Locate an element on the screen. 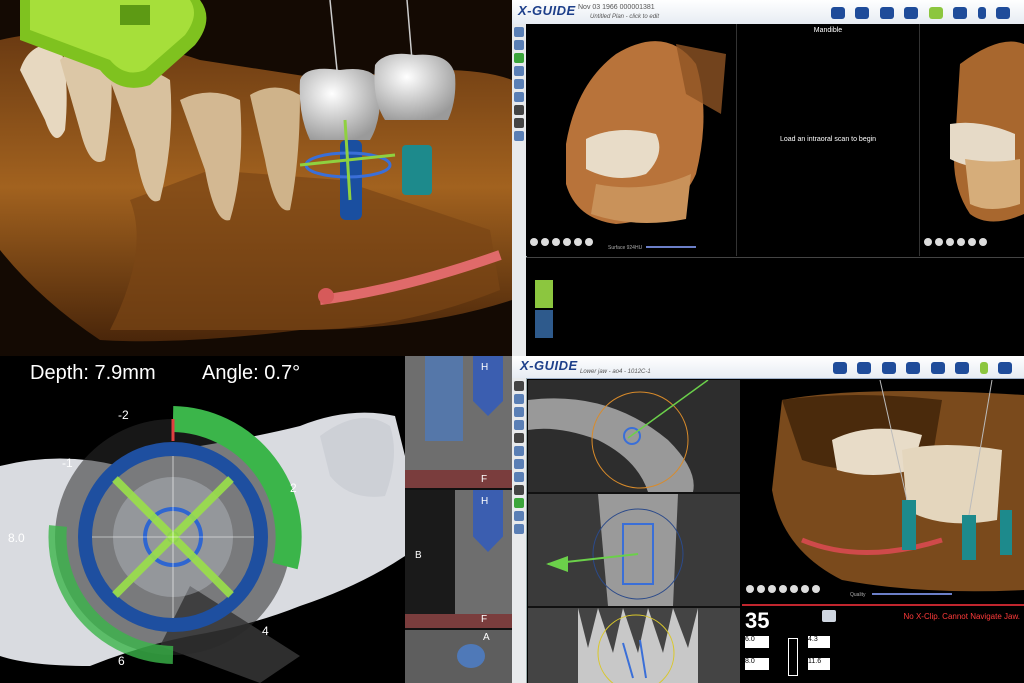  angle-readout: Angle: 0.7° is located at coordinates (251, 373).